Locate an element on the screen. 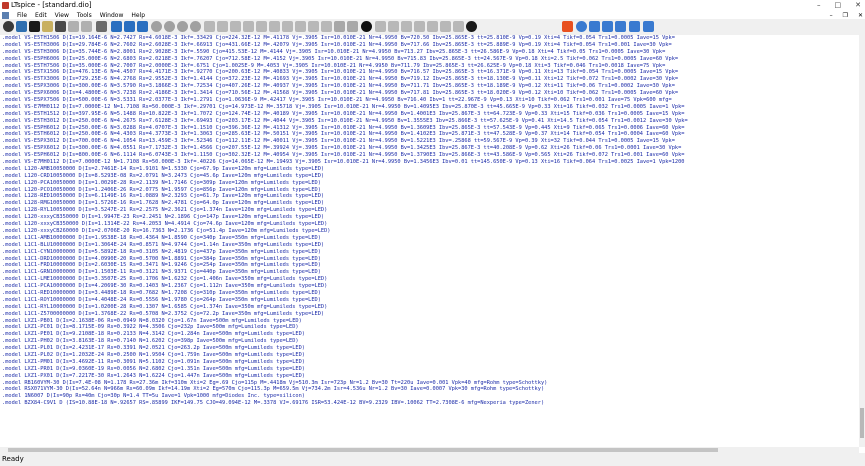 This screenshot has height=466, width=865. horizontal-scroll-thumb is located at coordinates (363, 450).